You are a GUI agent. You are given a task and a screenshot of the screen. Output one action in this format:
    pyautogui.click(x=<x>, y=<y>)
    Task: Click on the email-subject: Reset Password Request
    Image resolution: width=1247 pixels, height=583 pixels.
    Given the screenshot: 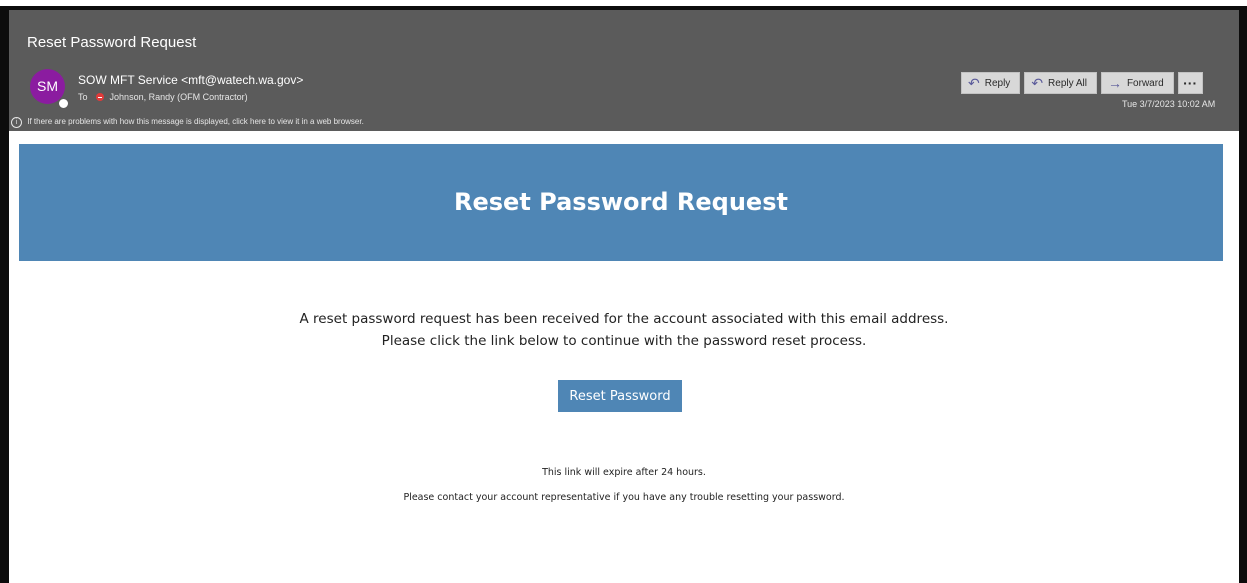 What is the action you would take?
    pyautogui.click(x=112, y=42)
    